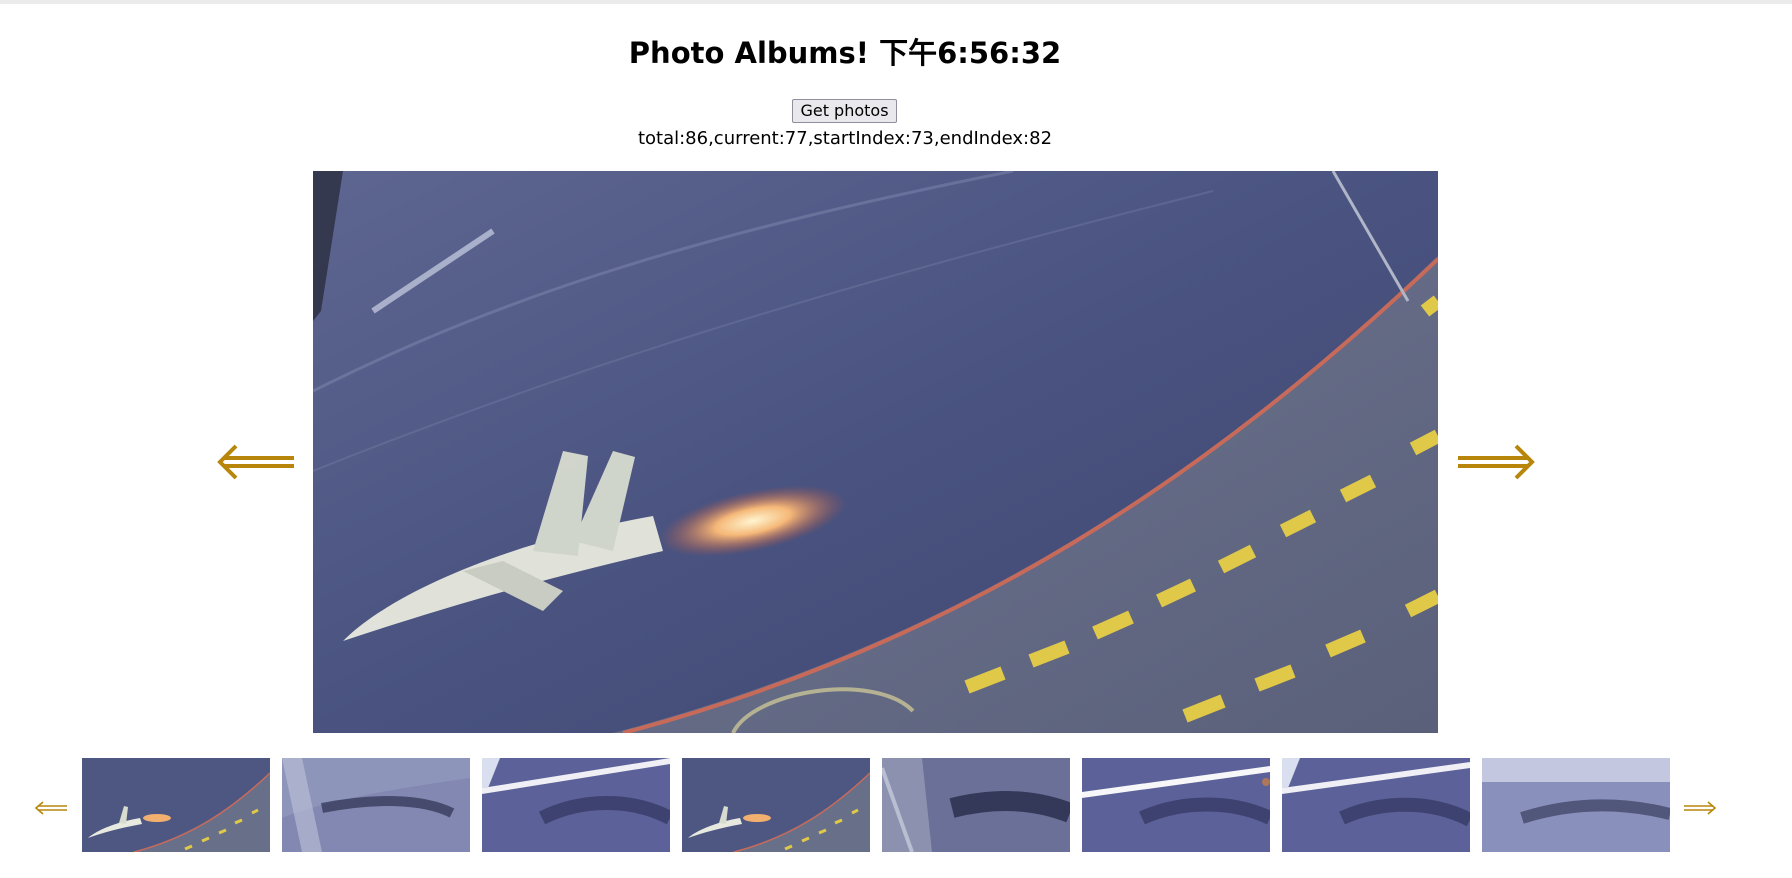  What do you see at coordinates (845, 53) in the screenshot?
I see `page-title: Photo Albums! 下午6:56:32` at bounding box center [845, 53].